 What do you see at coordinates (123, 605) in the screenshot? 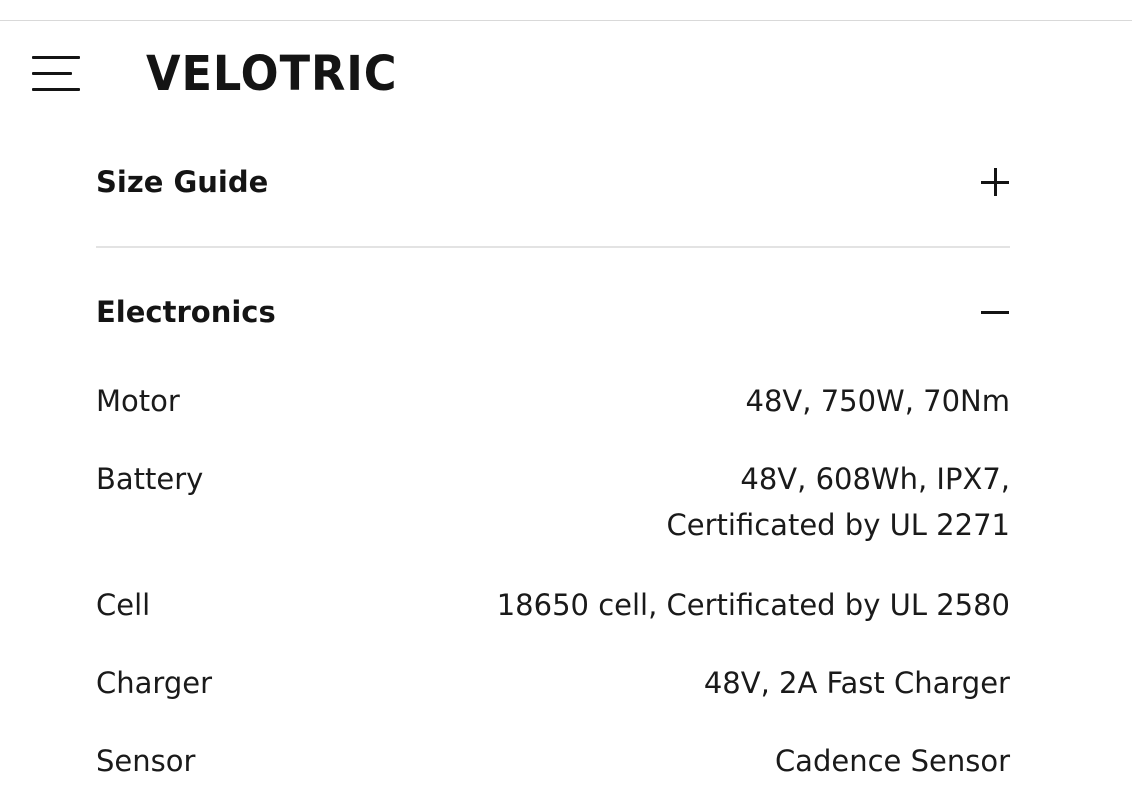
I see `spec-label: Cell` at bounding box center [123, 605].